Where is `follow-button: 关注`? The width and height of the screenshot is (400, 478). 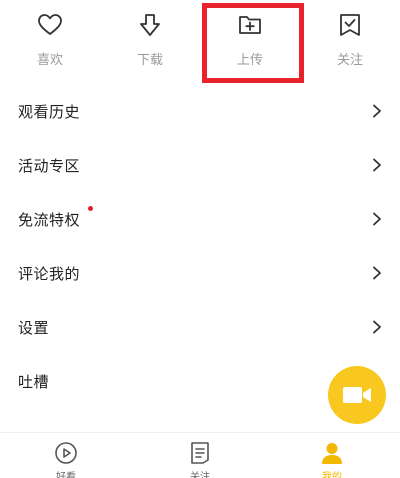
follow-button: 关注 is located at coordinates (350, 40).